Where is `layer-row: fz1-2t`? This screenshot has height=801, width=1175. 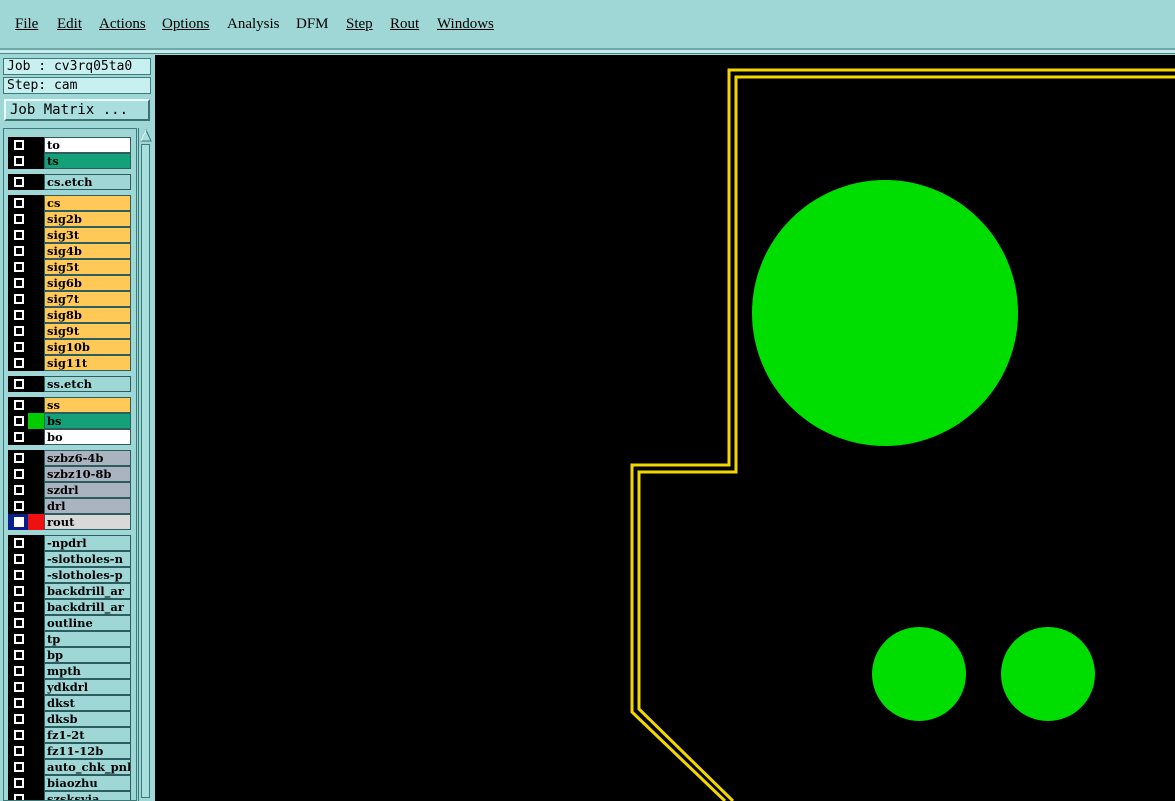
layer-row: fz1-2t is located at coordinates (69, 735).